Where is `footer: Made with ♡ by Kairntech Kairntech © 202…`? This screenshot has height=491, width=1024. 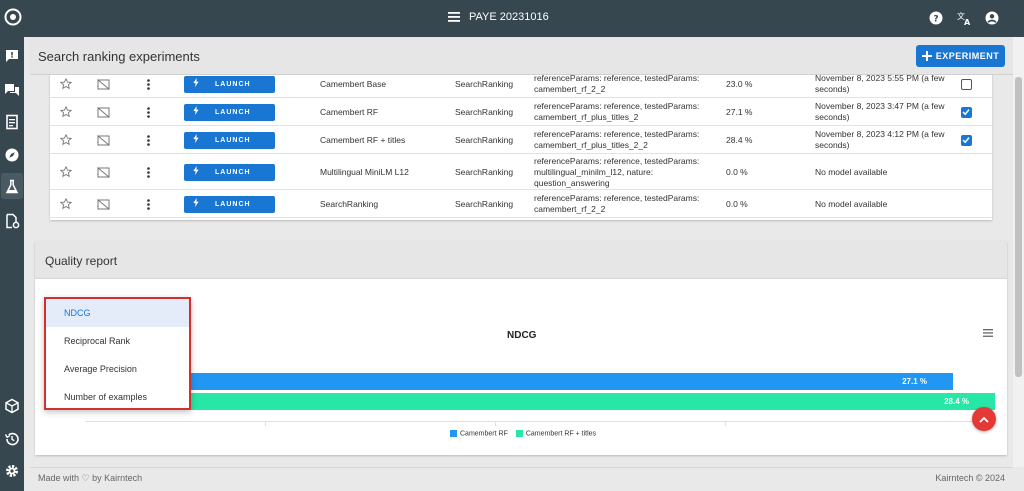 footer: Made with ♡ by Kairntech Kairntech © 202… is located at coordinates (521, 479).